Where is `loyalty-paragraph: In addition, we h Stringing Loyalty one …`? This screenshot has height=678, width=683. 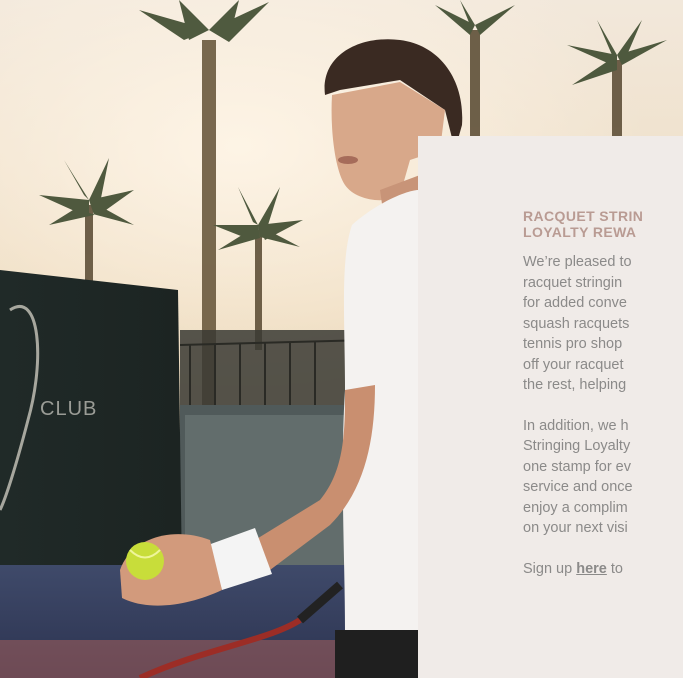
loyalty-paragraph: In addition, we h Stringing Loyalty one … is located at coordinates (603, 477).